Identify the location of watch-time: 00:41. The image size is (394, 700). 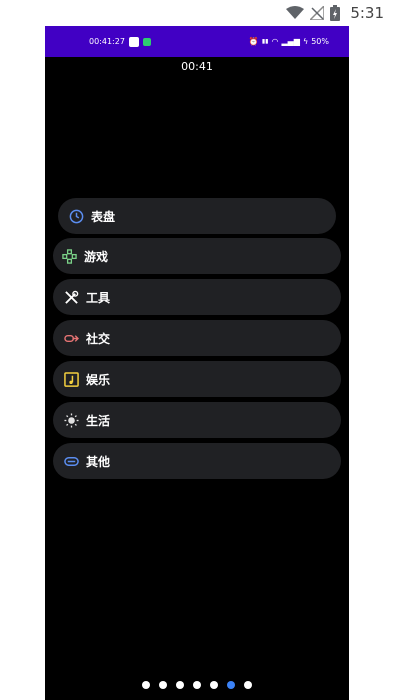
(197, 66).